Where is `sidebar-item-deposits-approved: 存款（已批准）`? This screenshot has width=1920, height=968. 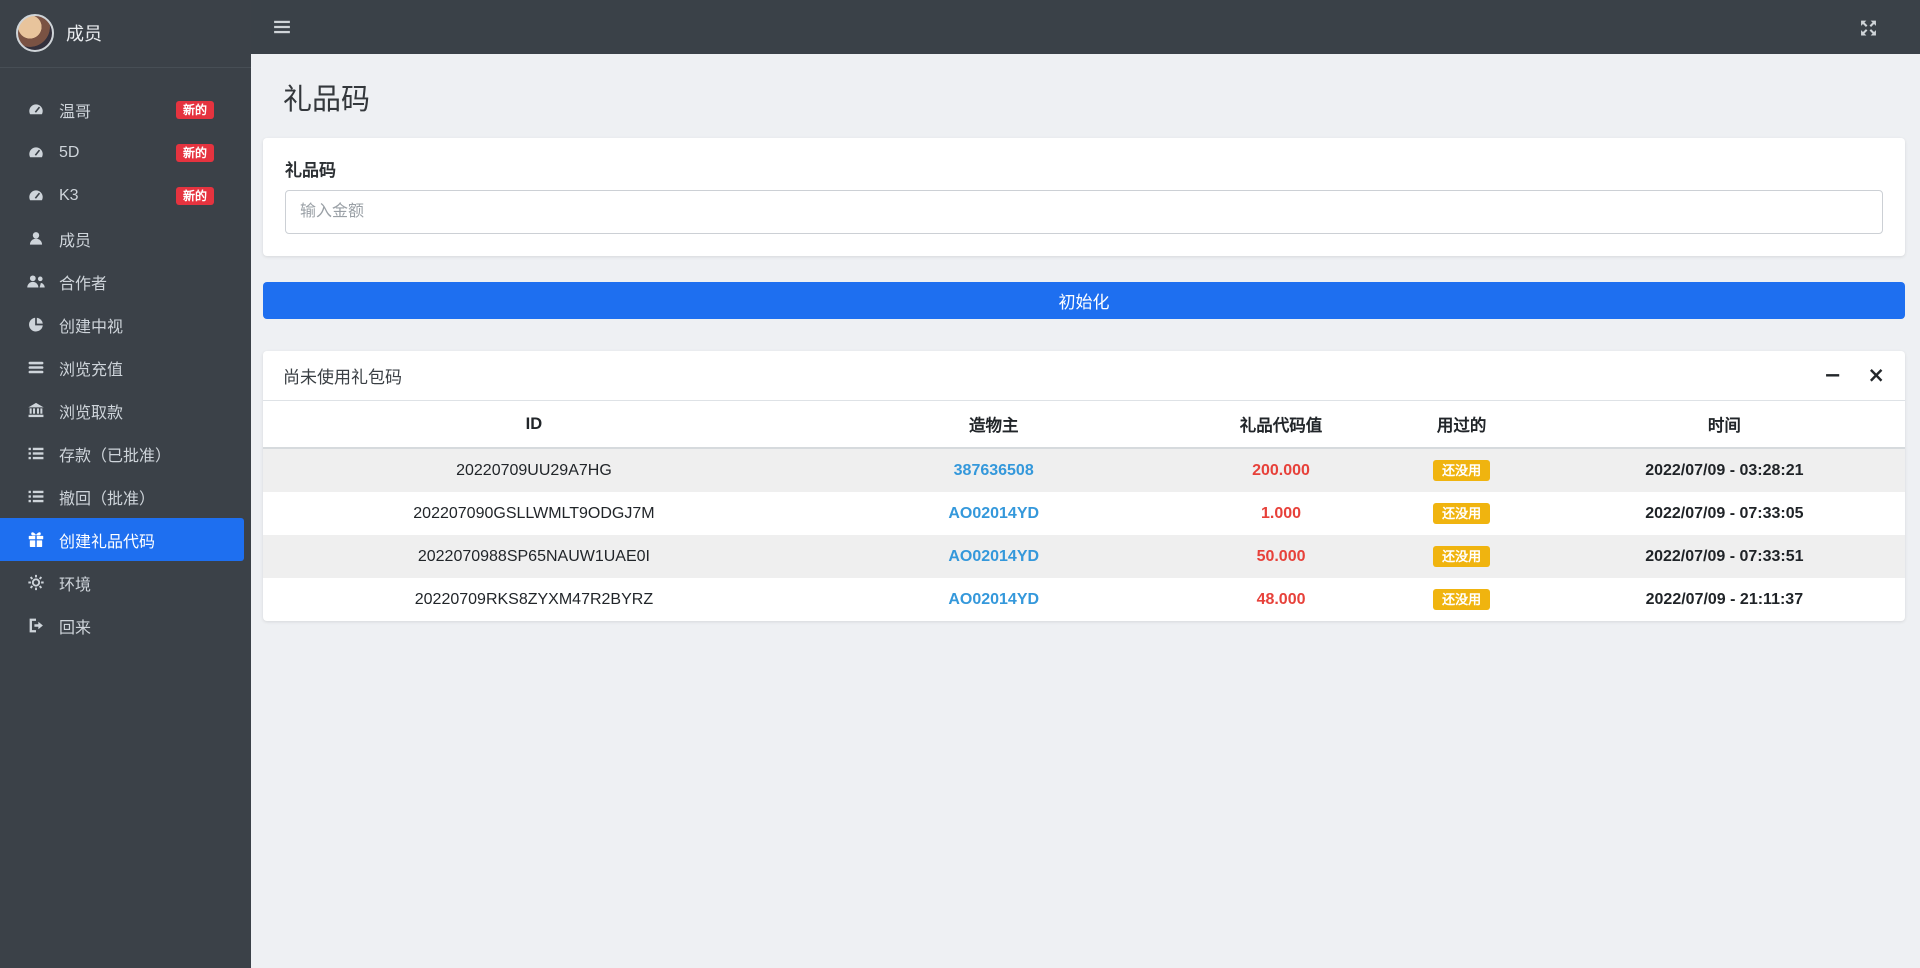
sidebar-item-deposits-approved: 存款（已批准） is located at coordinates (125, 453).